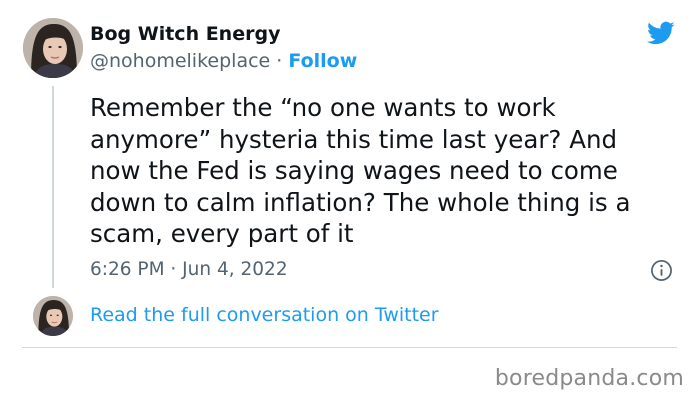  Describe the element at coordinates (661, 270) in the screenshot. I see `info-icon` at that location.